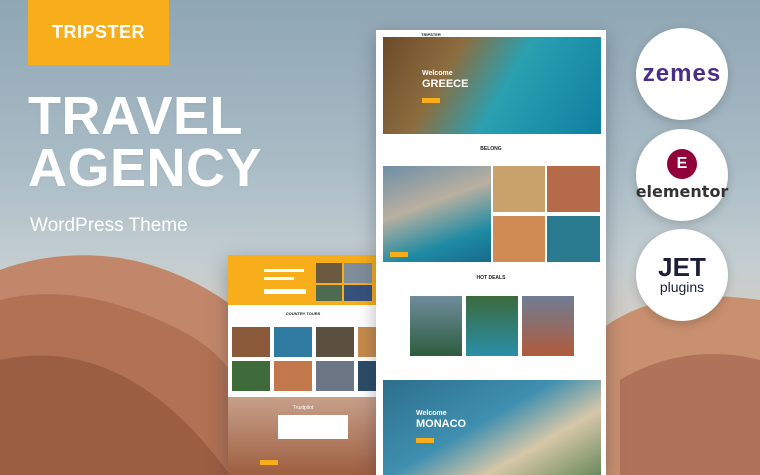  Describe the element at coordinates (492, 85) in the screenshot. I see `hero-image` at that location.